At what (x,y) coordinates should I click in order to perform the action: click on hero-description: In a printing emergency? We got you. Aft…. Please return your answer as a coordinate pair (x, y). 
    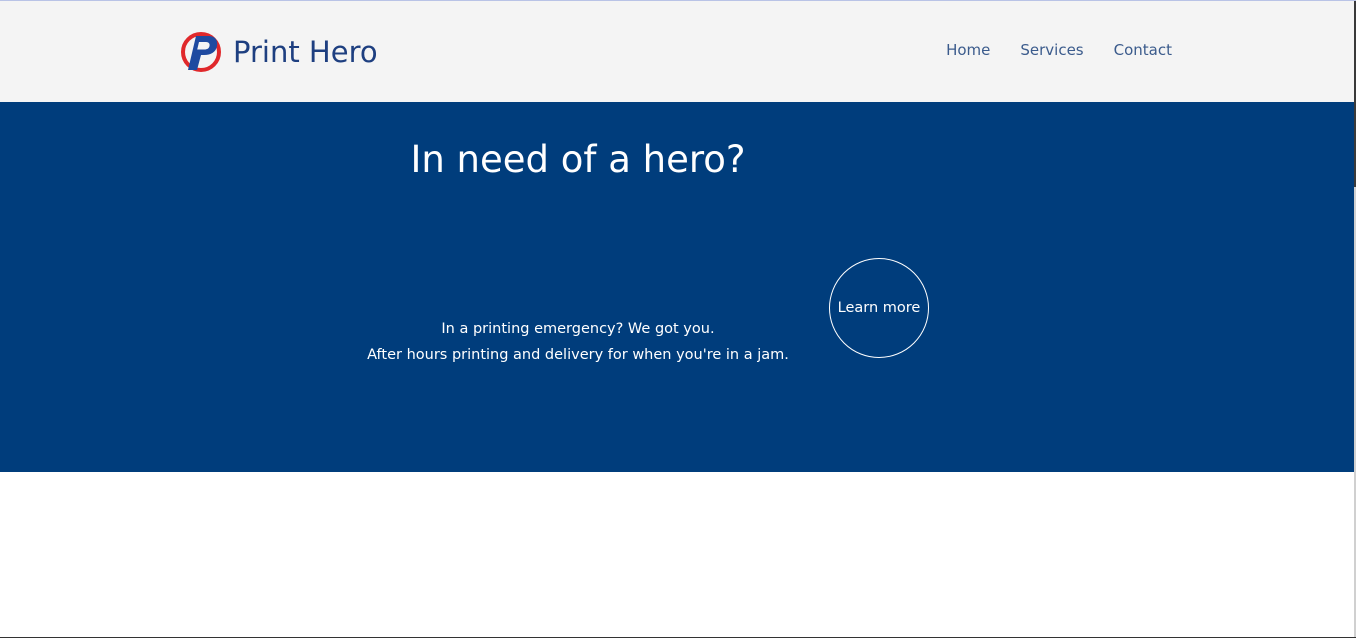
    Looking at the image, I should click on (578, 342).